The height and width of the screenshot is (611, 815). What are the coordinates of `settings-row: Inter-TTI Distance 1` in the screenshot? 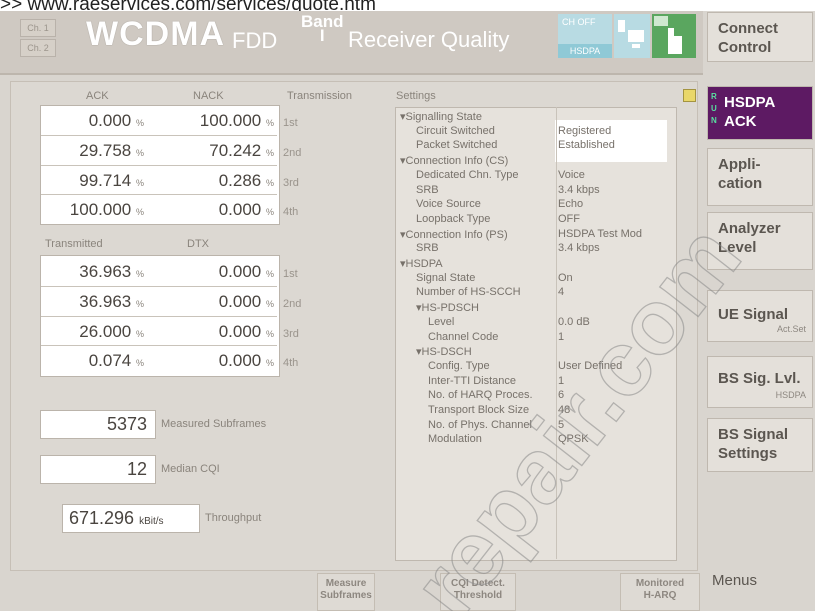 It's located at (540, 382).